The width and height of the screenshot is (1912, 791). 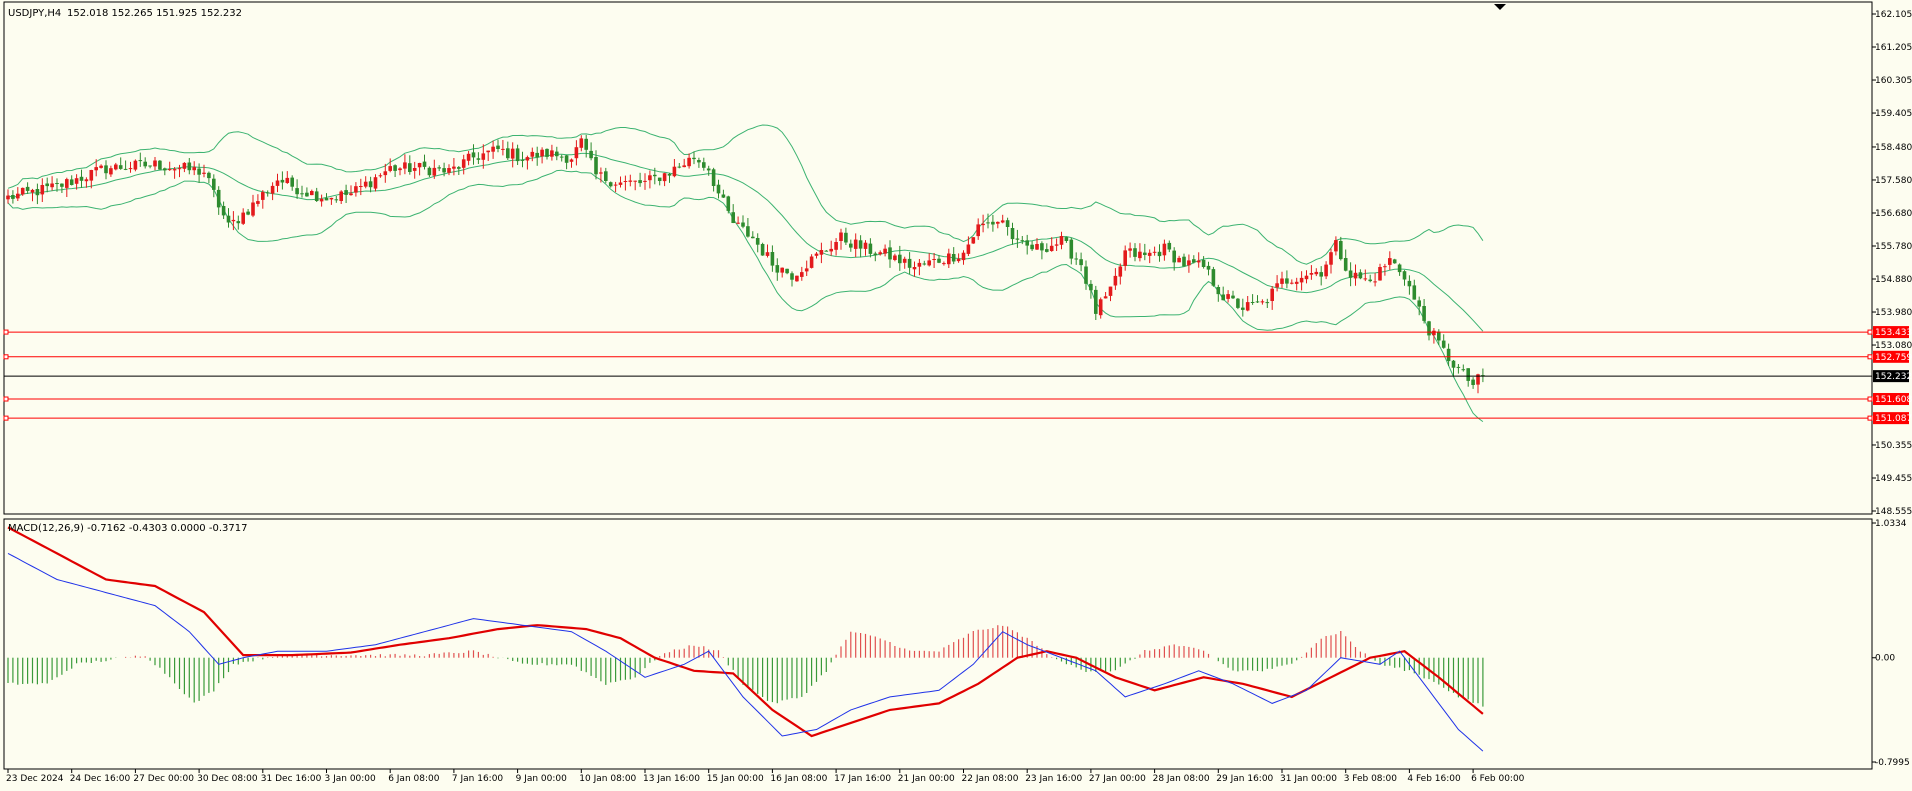 I want to click on bollinger-upper-band, so click(x=745, y=194).